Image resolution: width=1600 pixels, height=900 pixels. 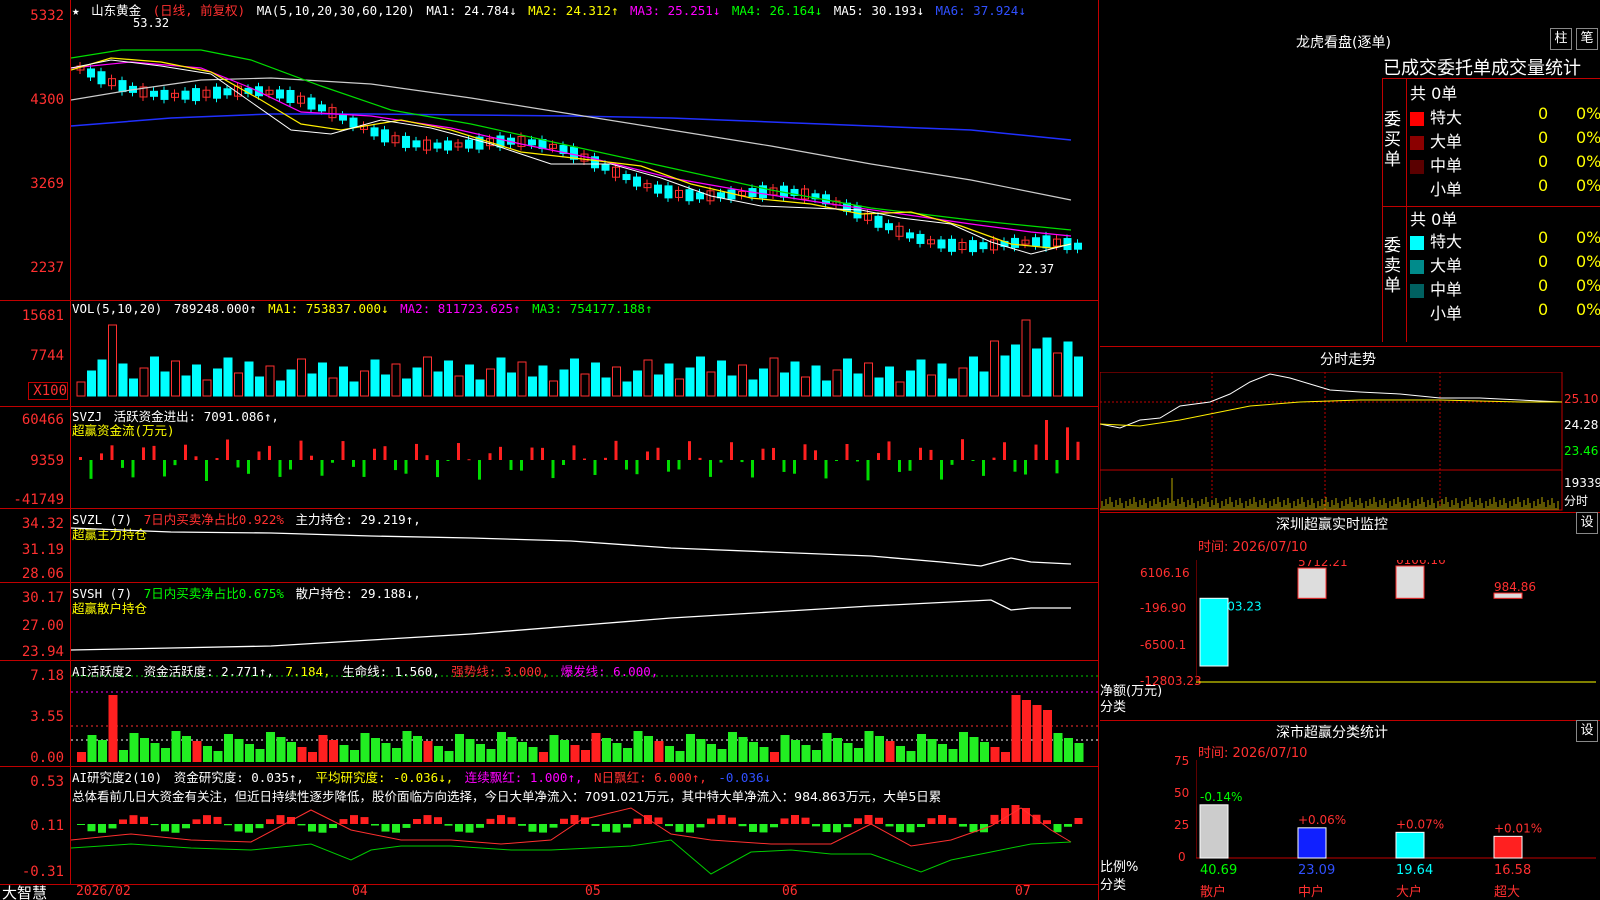 I want to click on sz-monitor-xlabel: 分类, so click(x=1113, y=707).